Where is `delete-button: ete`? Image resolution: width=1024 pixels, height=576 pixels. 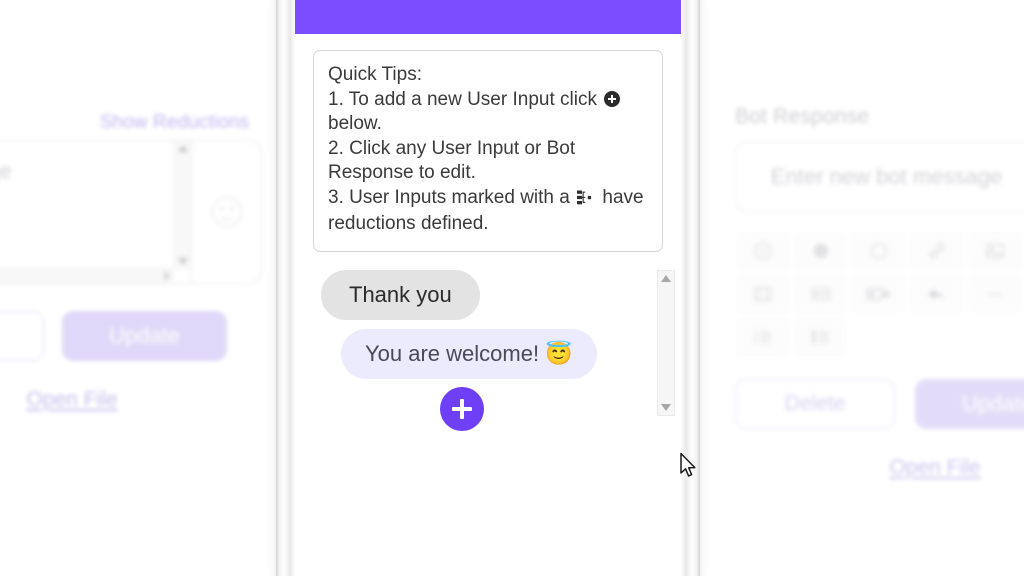
delete-button: ete is located at coordinates (22, 336).